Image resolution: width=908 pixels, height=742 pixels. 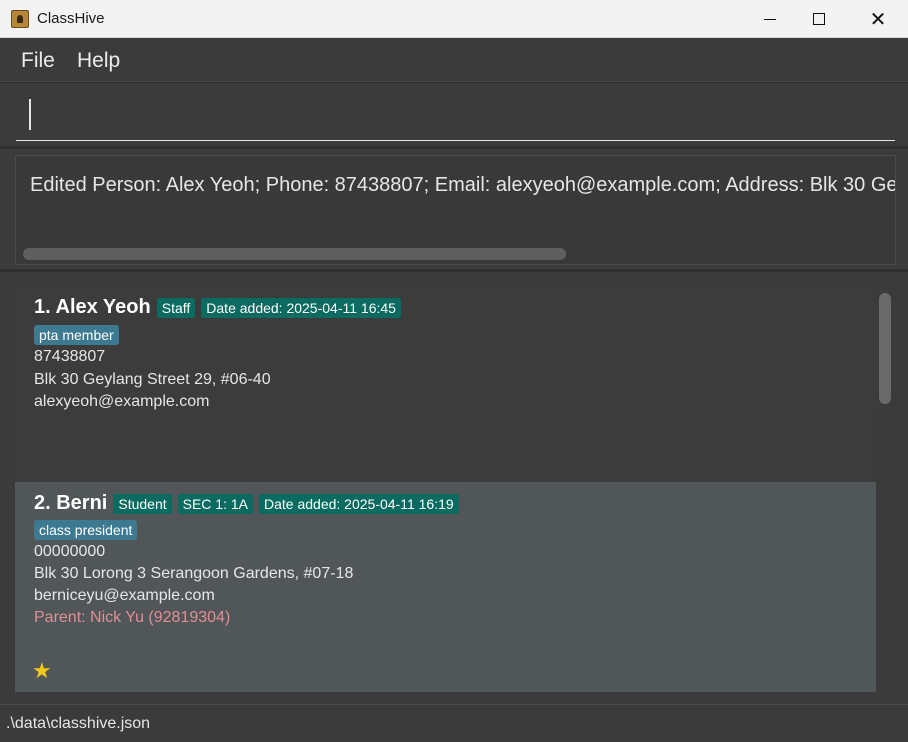 I want to click on minimize-icon, so click(x=770, y=19).